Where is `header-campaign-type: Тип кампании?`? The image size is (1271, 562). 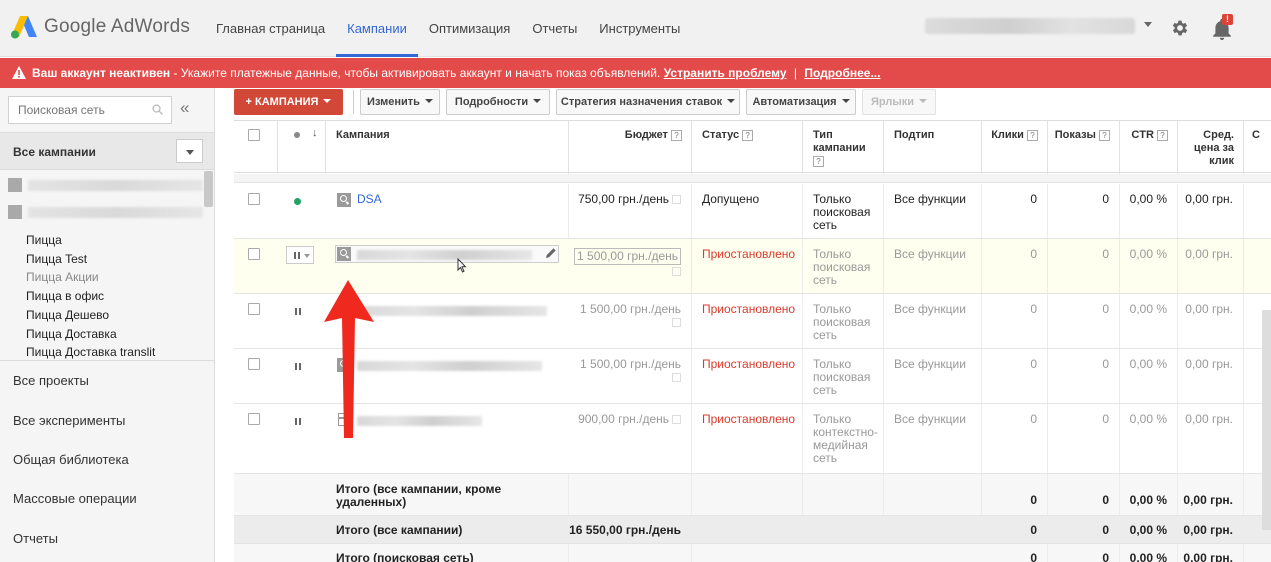
header-campaign-type: Тип кампании? is located at coordinates (843, 147).